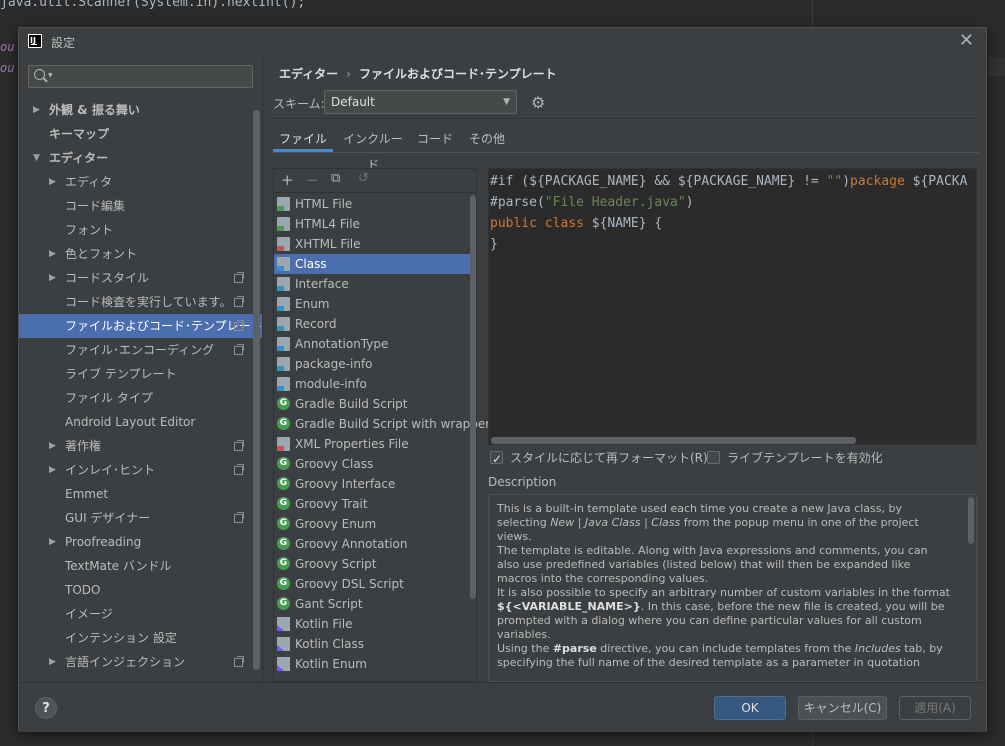 This screenshot has height=746, width=1005. I want to click on sidebar-item: キーマップ, so click(140, 134).